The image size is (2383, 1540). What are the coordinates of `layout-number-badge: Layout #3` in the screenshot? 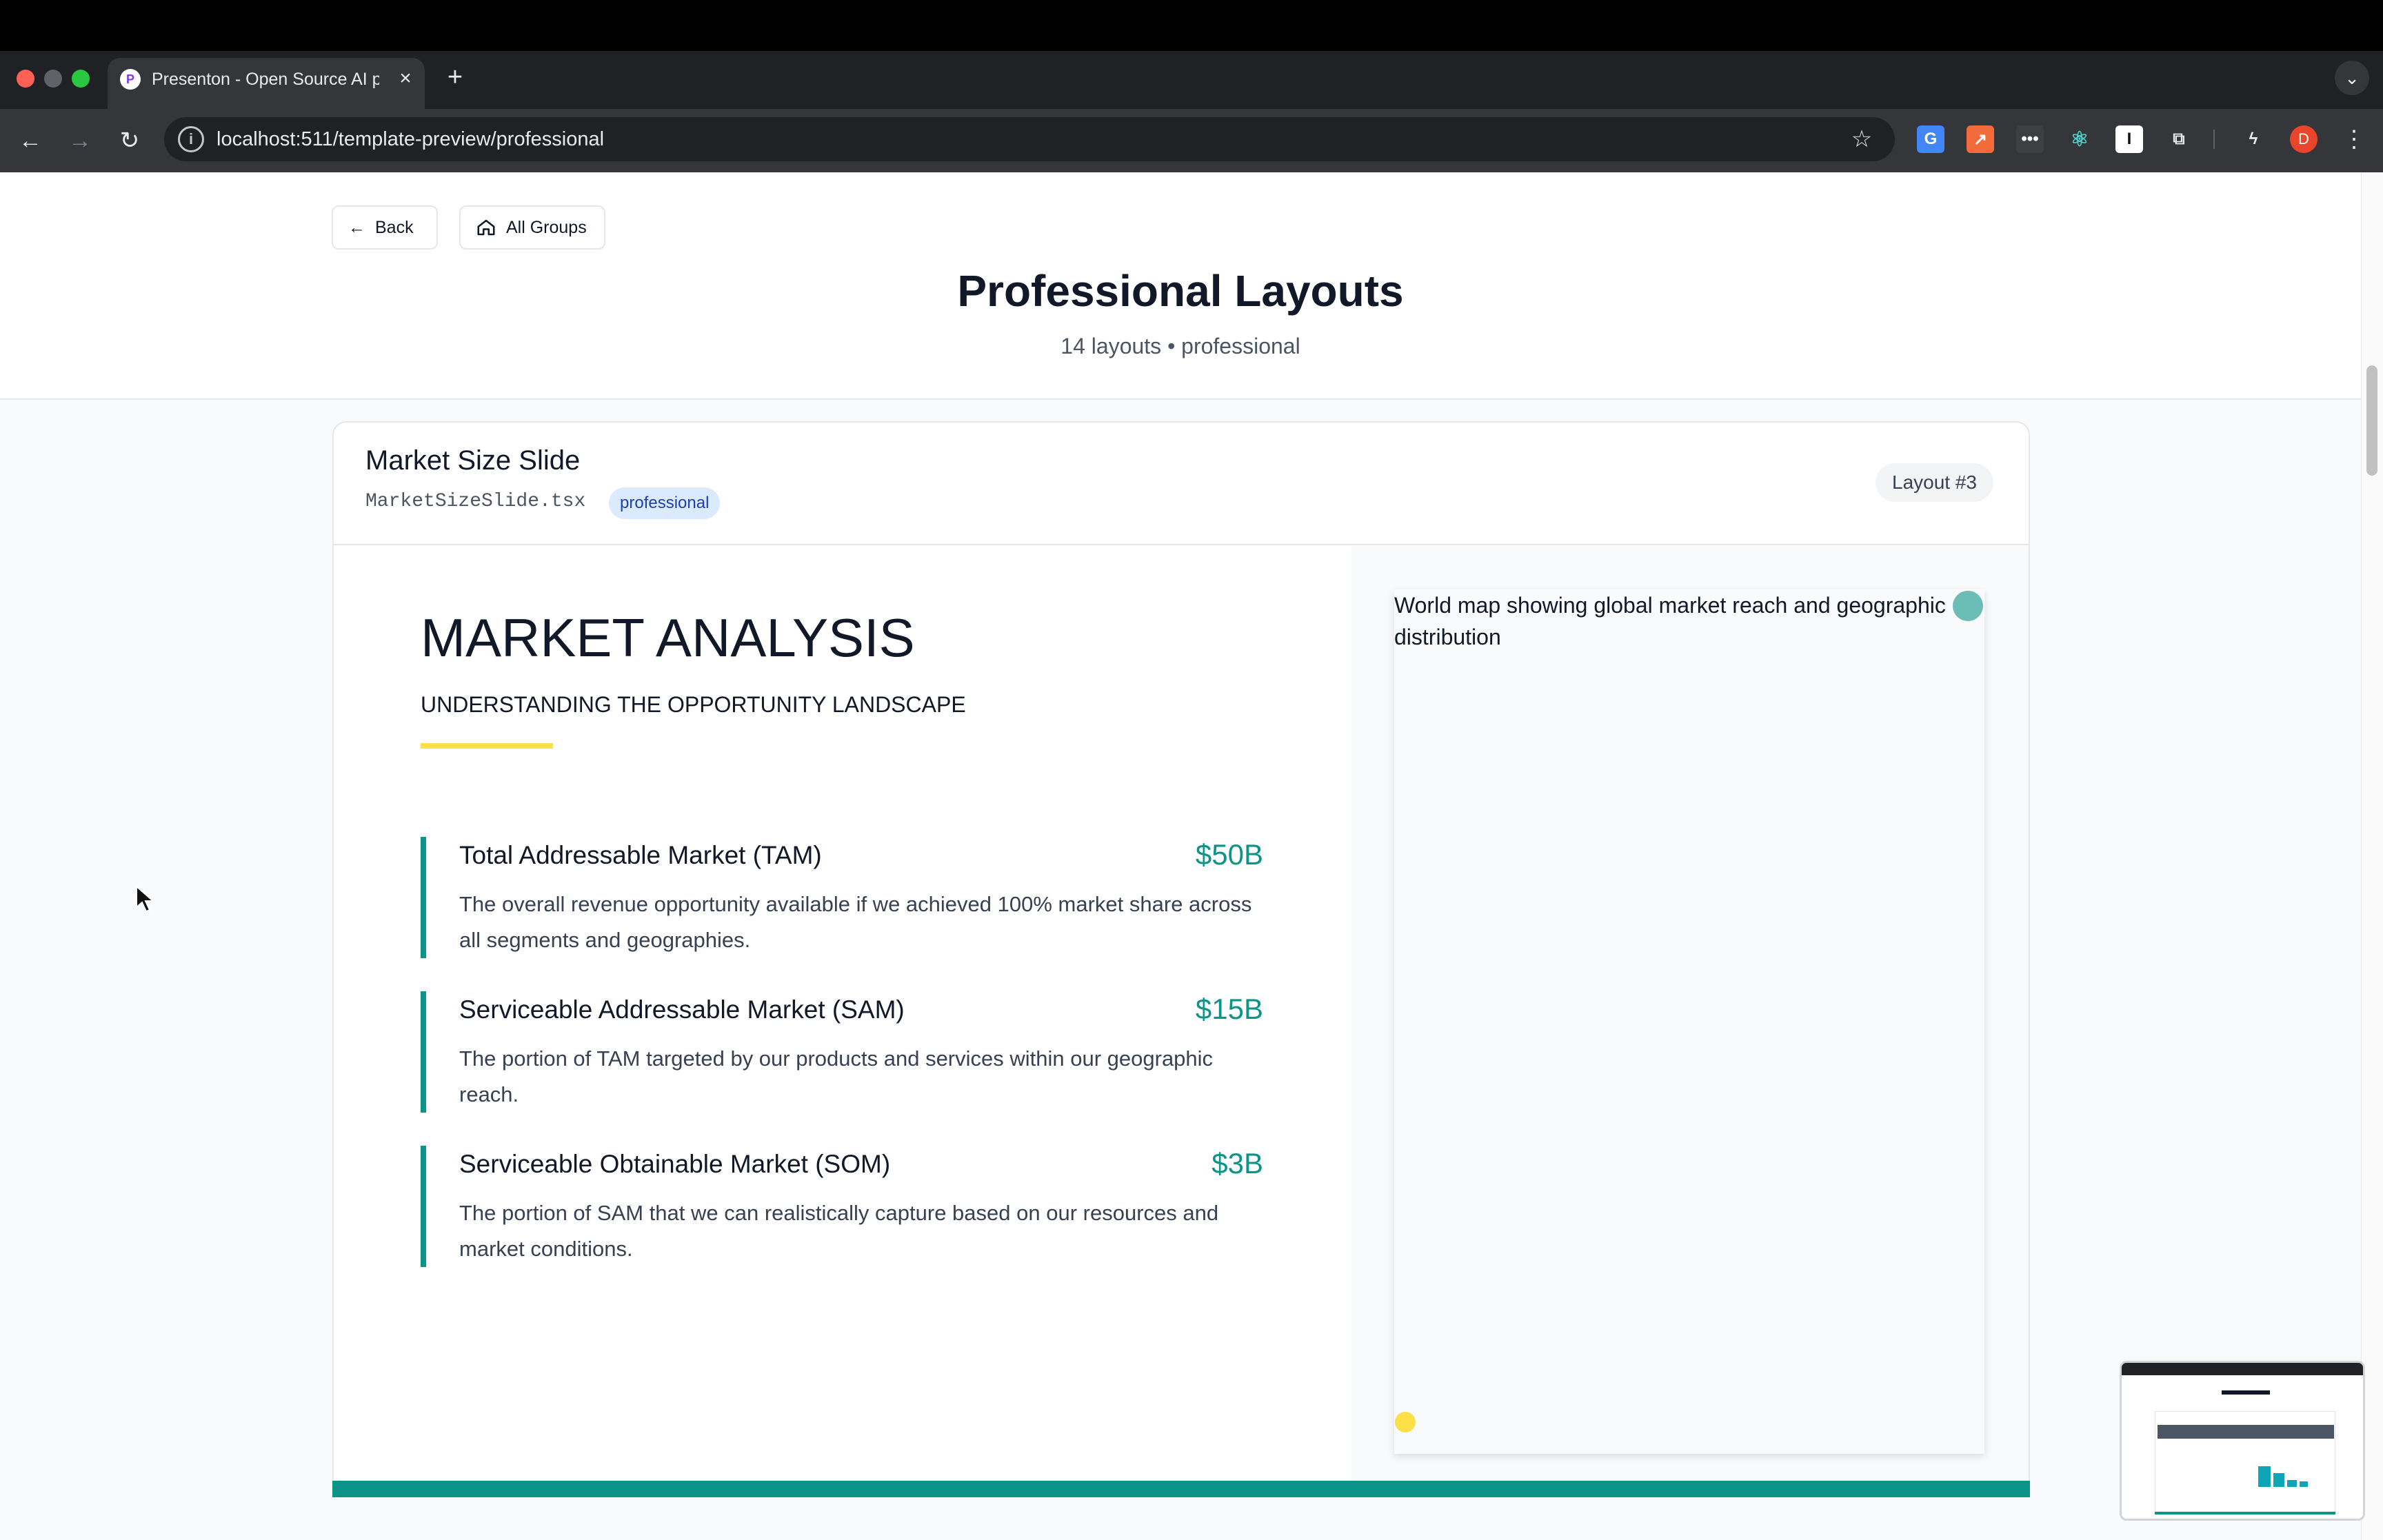 It's located at (1934, 483).